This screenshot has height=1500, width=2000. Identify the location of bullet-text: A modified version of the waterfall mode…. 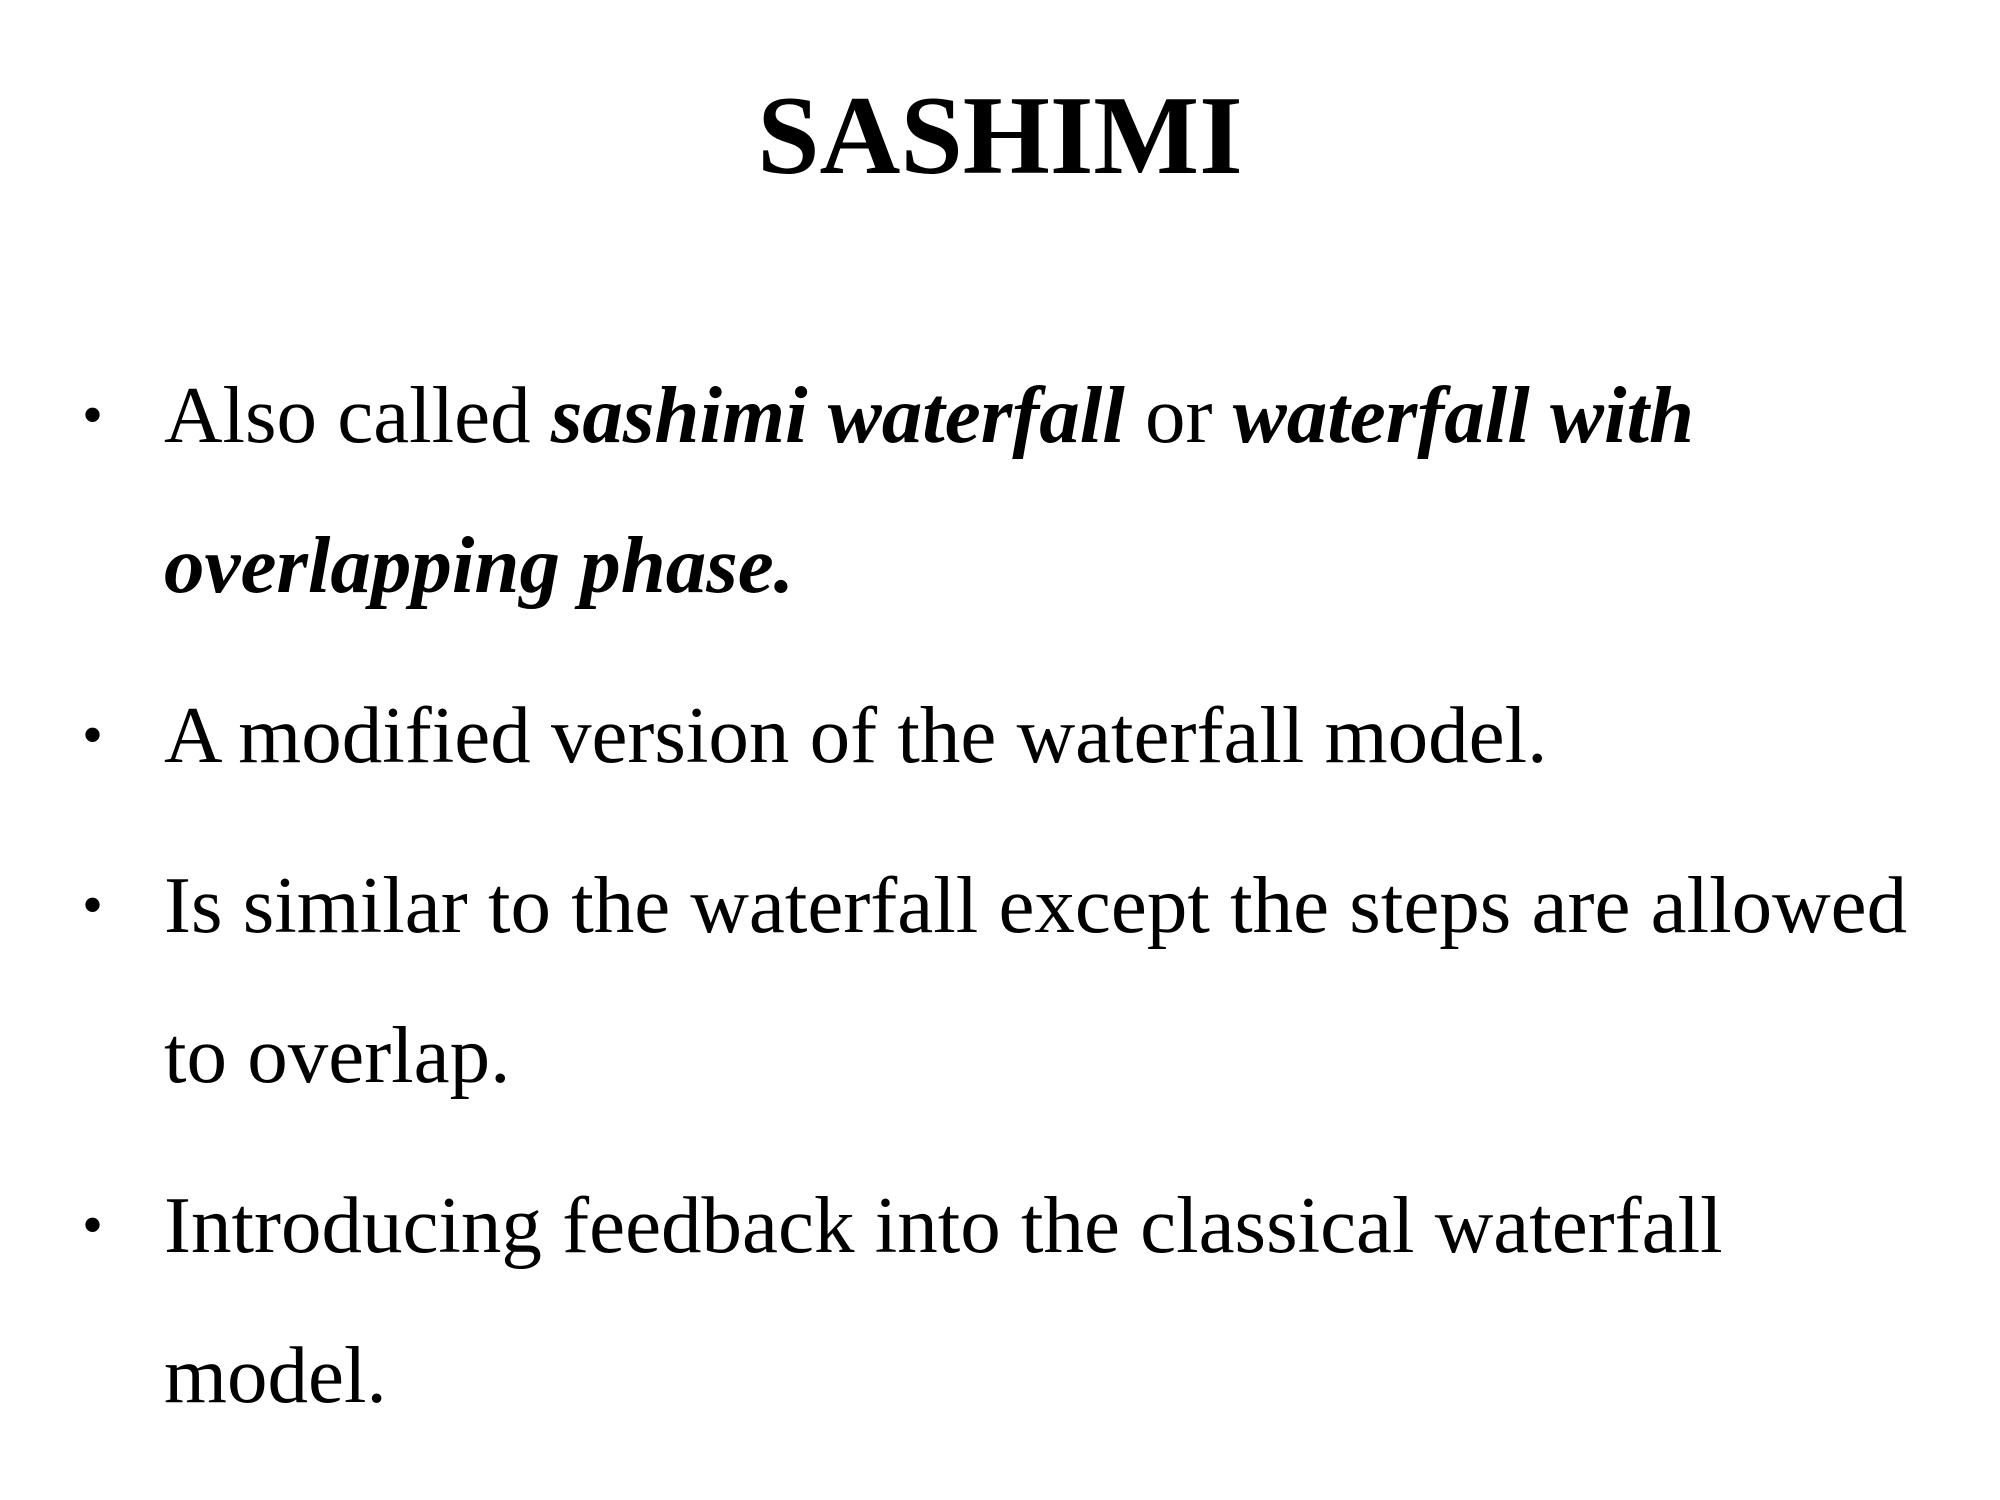
(856, 735).